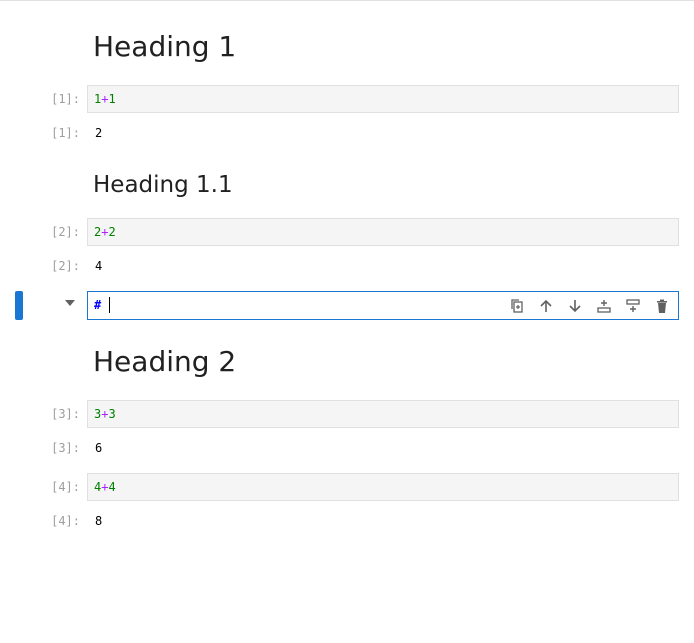 The width and height of the screenshot is (694, 643). Describe the element at coordinates (164, 362) in the screenshot. I see `markdown-heading: Heading 2` at that location.